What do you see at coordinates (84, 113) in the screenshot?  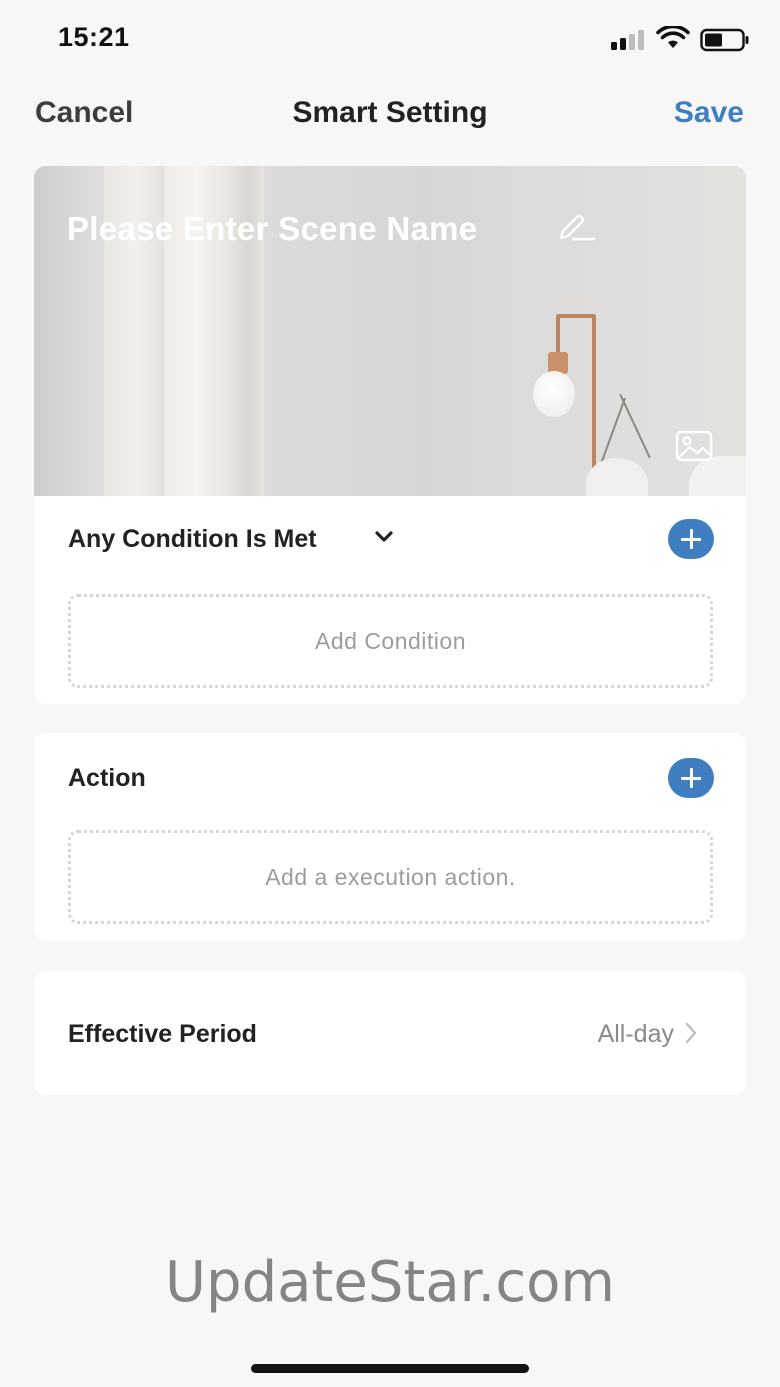 I see `cancel-button: Cancel` at bounding box center [84, 113].